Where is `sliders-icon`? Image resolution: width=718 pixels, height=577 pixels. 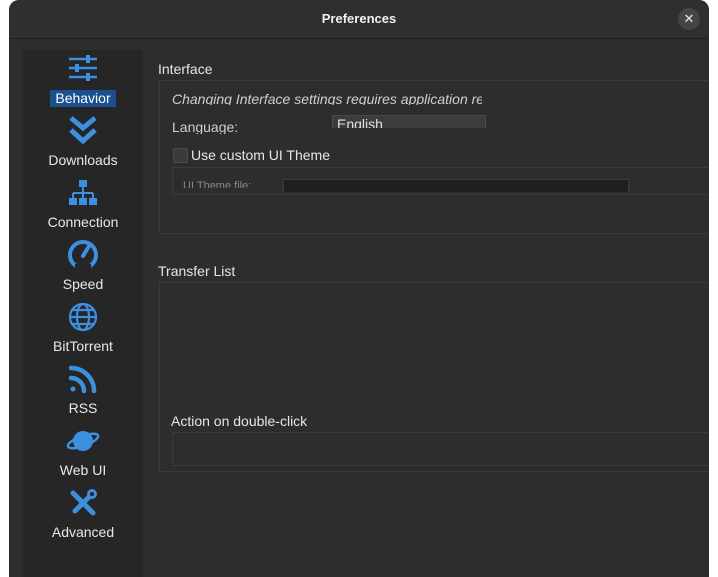 sliders-icon is located at coordinates (83, 68).